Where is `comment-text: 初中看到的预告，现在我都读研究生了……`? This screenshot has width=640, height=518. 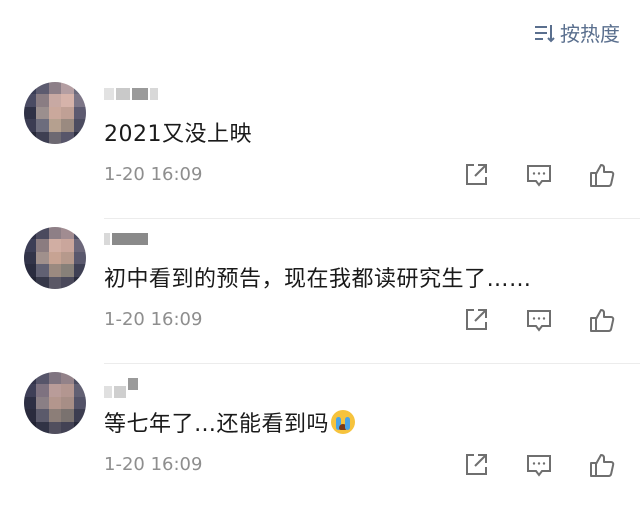
comment-text: 初中看到的预告，现在我都读研究生了…… is located at coordinates (318, 279).